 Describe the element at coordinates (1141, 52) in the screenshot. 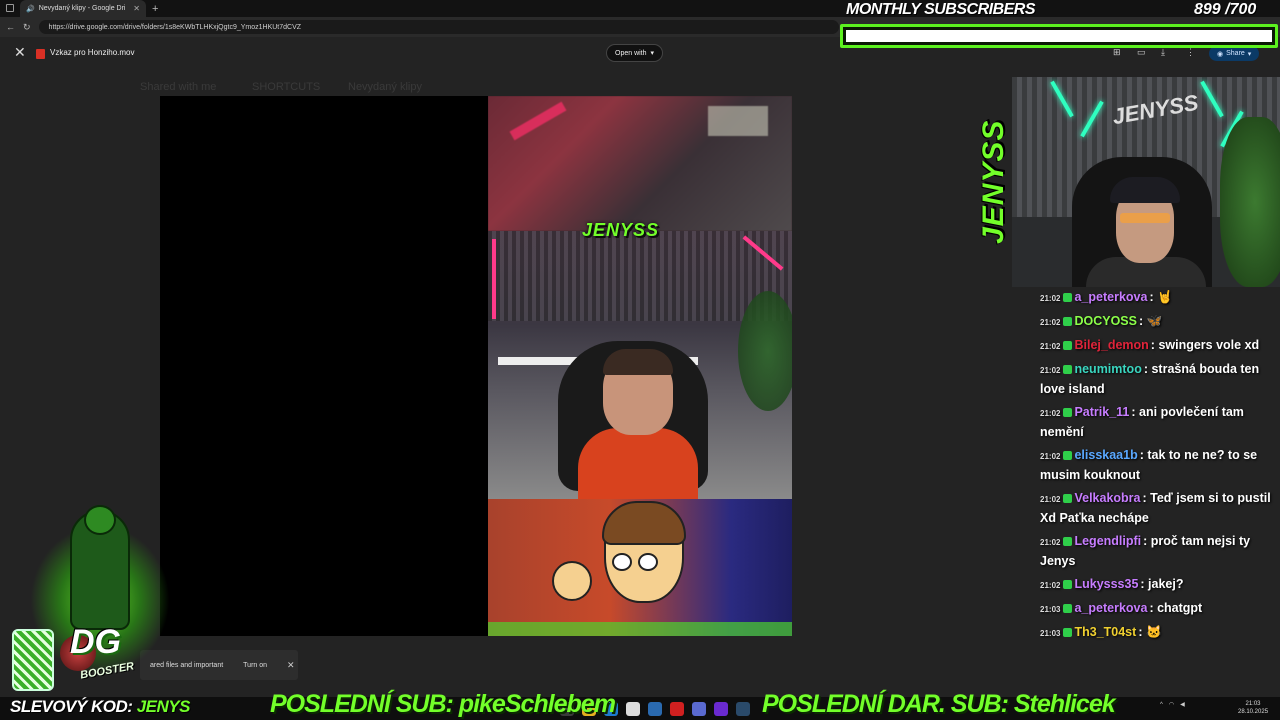

I see `comment-icon: ▭` at that location.